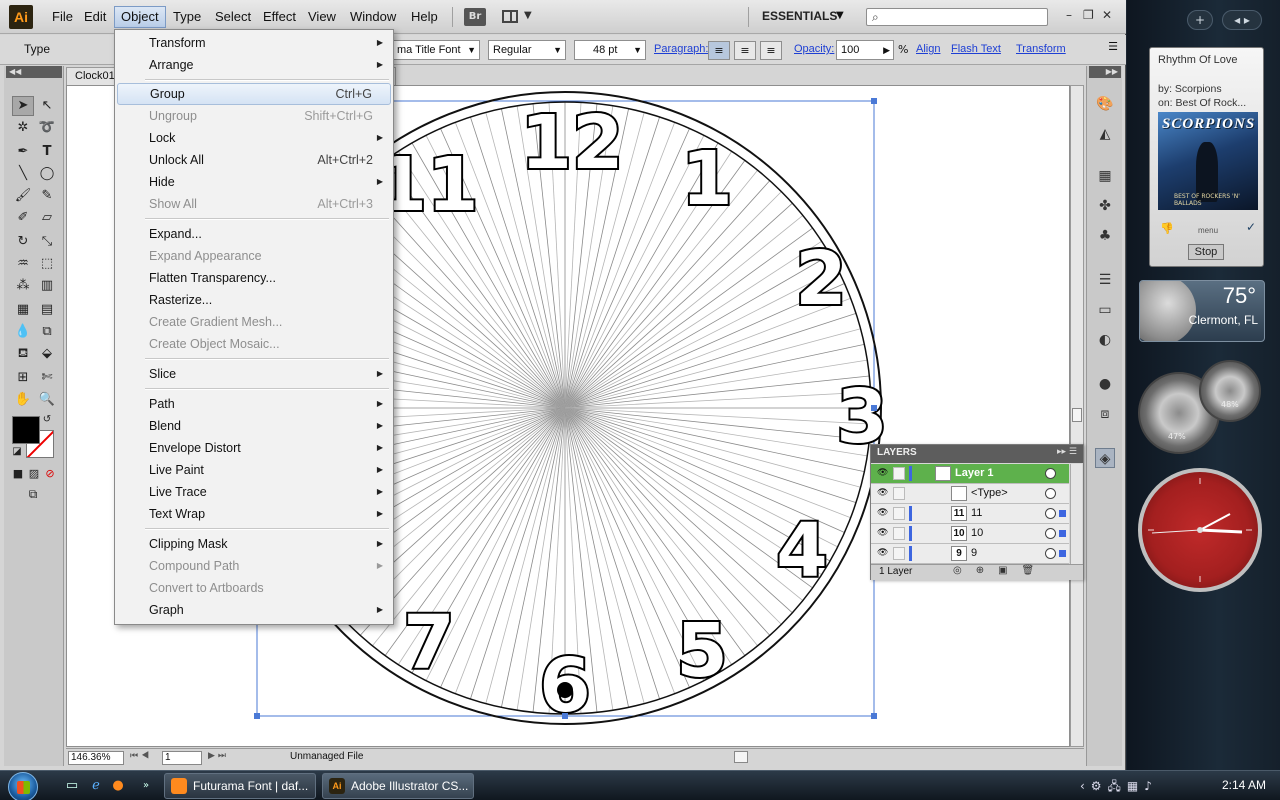 This screenshot has height=800, width=1280. What do you see at coordinates (96, 758) in the screenshot?
I see `zoom-dropdown: 146.36%` at bounding box center [96, 758].